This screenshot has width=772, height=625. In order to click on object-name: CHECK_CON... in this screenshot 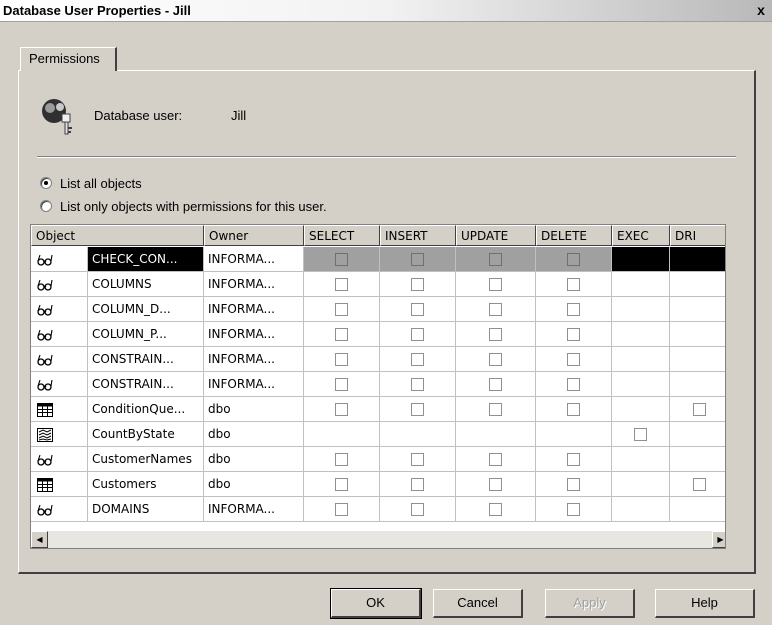, I will do `click(145, 259)`.